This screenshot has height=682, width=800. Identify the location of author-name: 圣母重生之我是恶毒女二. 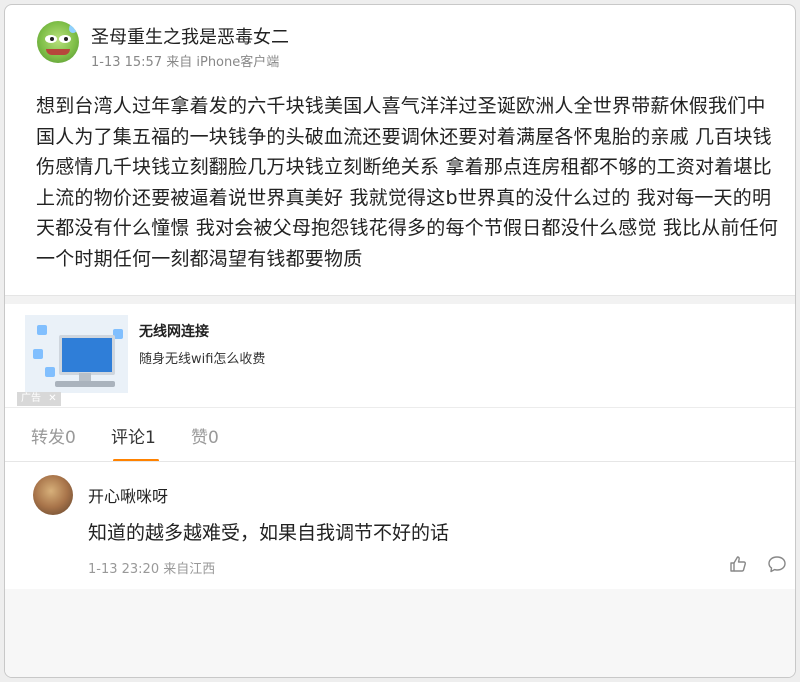
(190, 36).